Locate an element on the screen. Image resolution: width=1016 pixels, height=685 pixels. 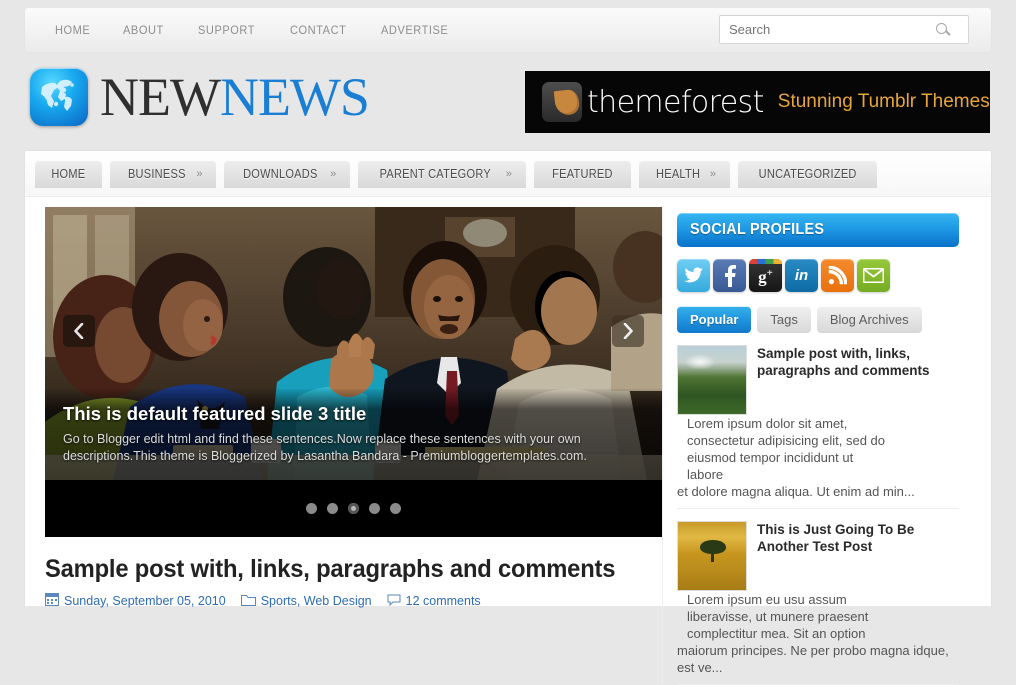
topnav-item-support: SUPPORT is located at coordinates (226, 30).